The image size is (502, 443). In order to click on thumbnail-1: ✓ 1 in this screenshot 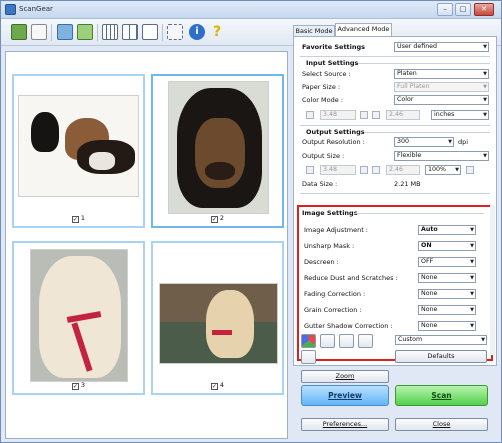, I will do `click(78, 151)`.